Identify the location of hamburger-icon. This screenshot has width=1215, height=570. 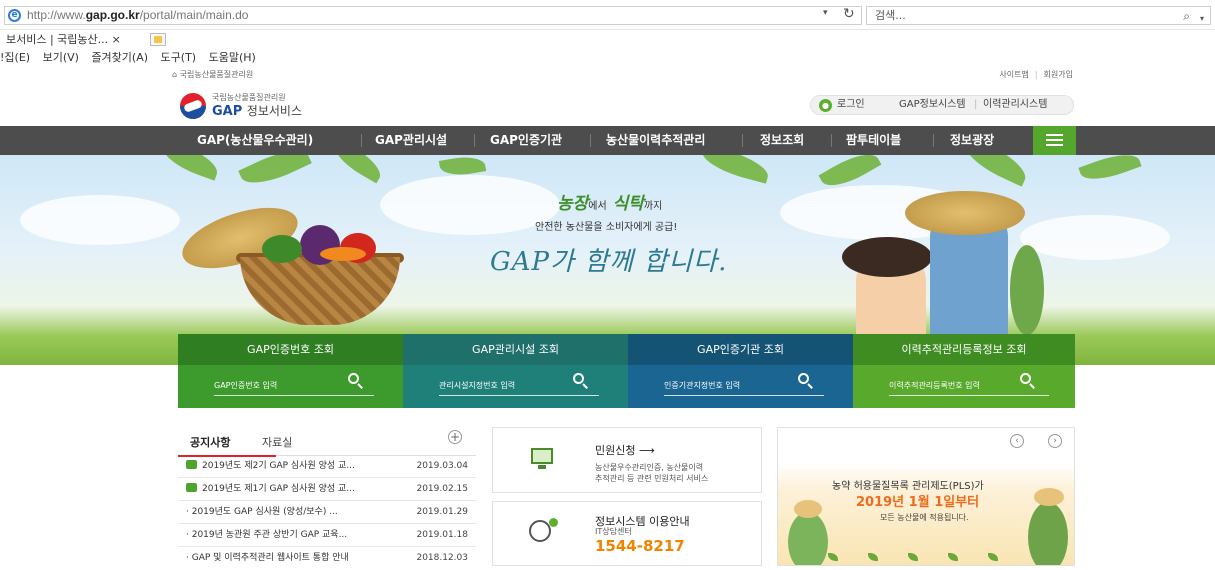
(1054, 140).